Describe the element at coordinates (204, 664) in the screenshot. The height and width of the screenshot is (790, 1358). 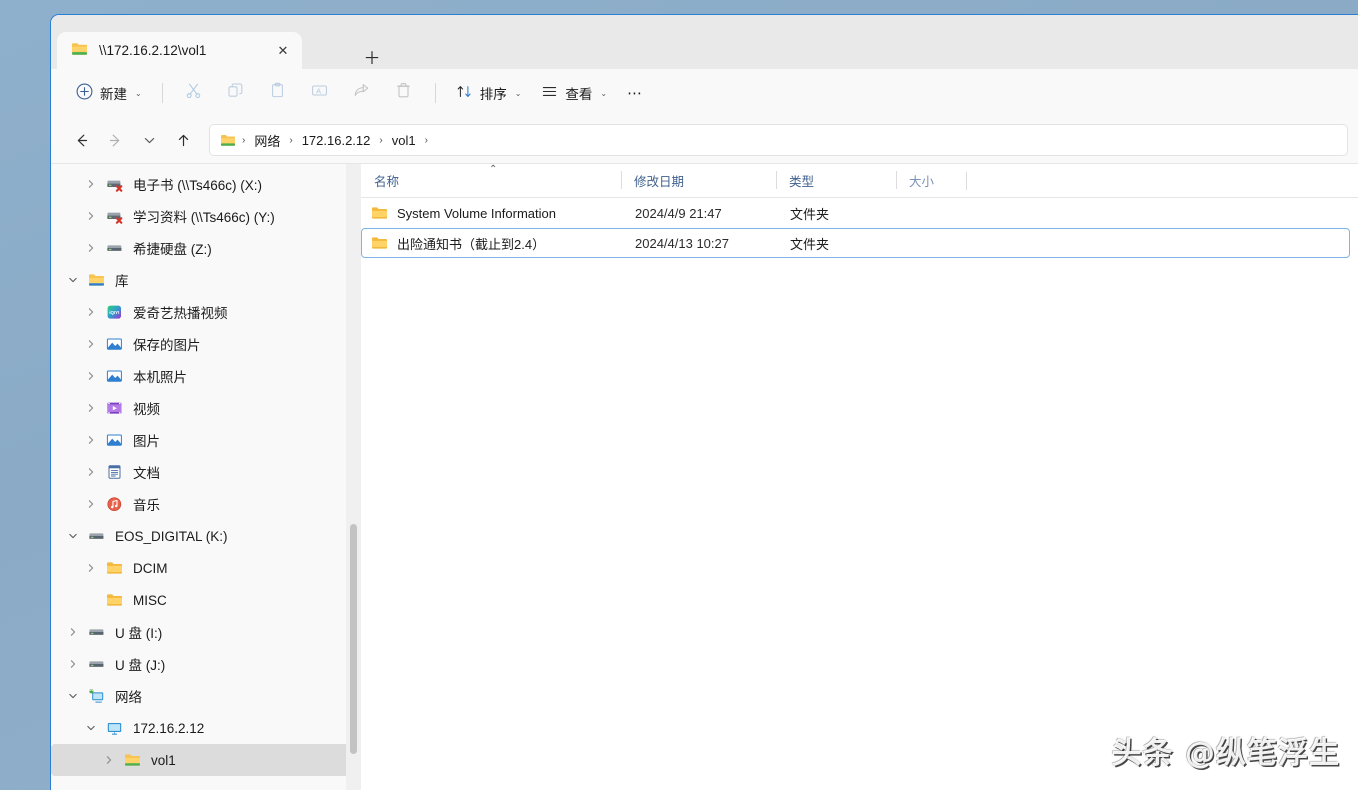
I see `nav-item-15: U 盘 (J:)` at that location.